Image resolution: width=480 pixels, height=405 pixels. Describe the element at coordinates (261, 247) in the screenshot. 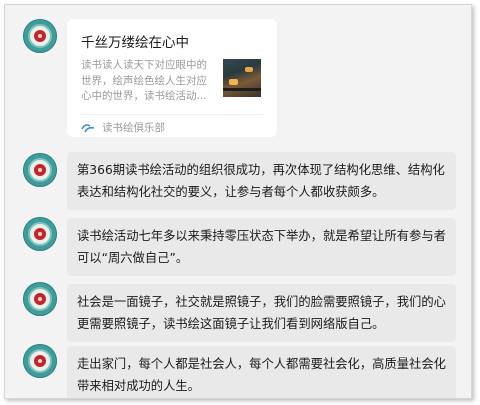

I see `message-bubble: 读书绘活动七年多以来秉持零压状态下举办，就是希望让所有参与者可以“周六做自己”。` at that location.